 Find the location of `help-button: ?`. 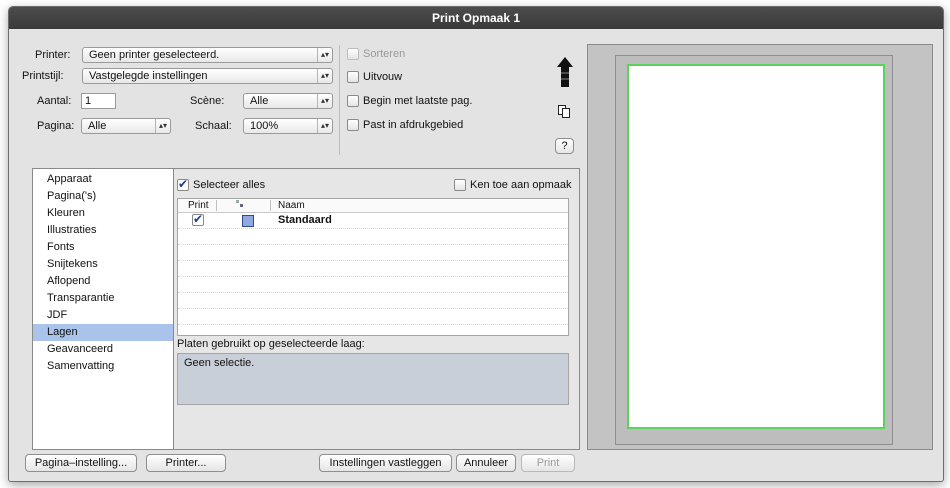

help-button: ? is located at coordinates (564, 146).